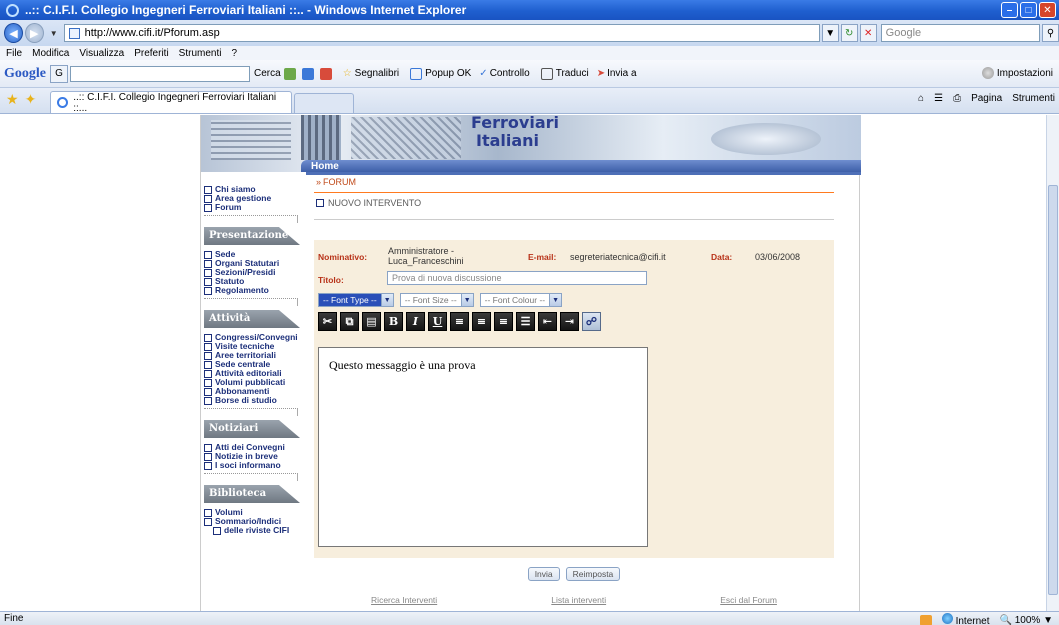  What do you see at coordinates (343, 257) in the screenshot?
I see `nominativo-label: Nominativo:` at bounding box center [343, 257].